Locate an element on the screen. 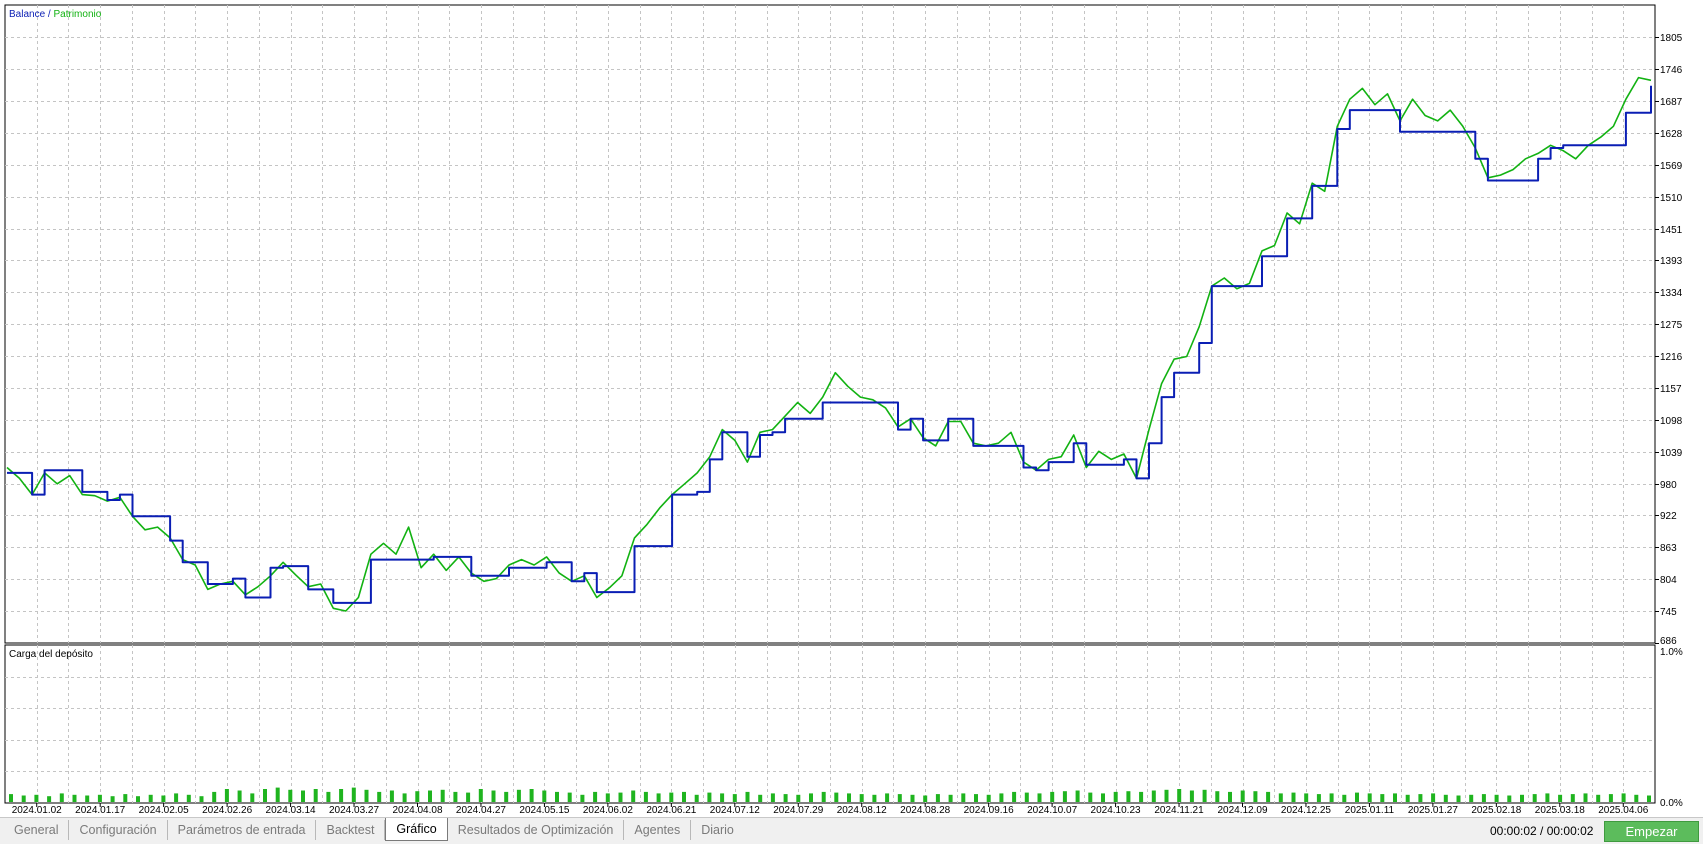  tab-grafico: Gráfico is located at coordinates (416, 829).